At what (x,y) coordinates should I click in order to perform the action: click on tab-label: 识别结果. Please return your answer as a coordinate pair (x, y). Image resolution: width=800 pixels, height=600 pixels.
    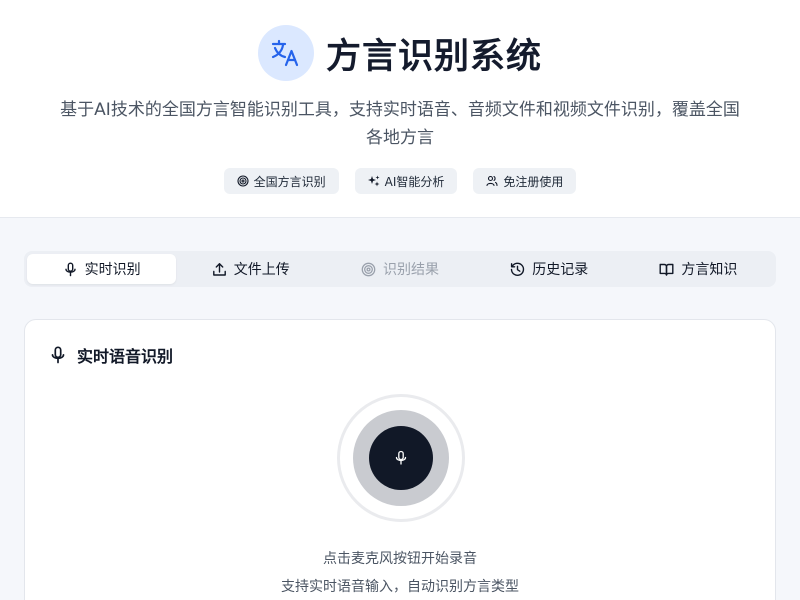
    Looking at the image, I should click on (411, 270).